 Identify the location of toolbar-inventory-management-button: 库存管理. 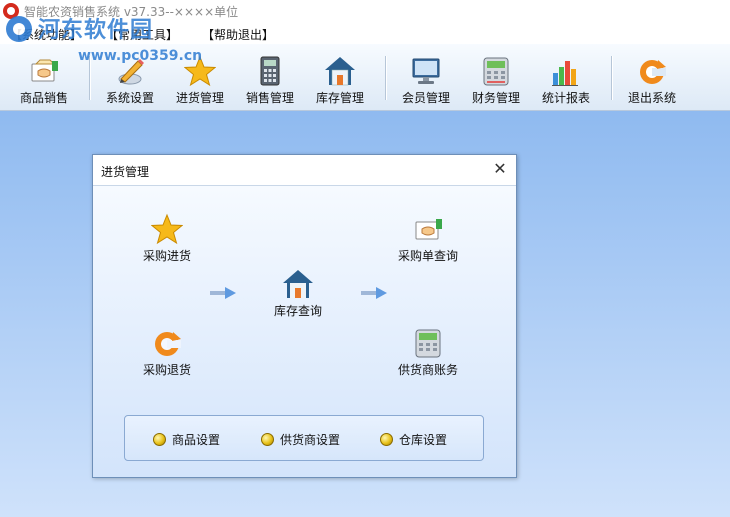
(340, 76).